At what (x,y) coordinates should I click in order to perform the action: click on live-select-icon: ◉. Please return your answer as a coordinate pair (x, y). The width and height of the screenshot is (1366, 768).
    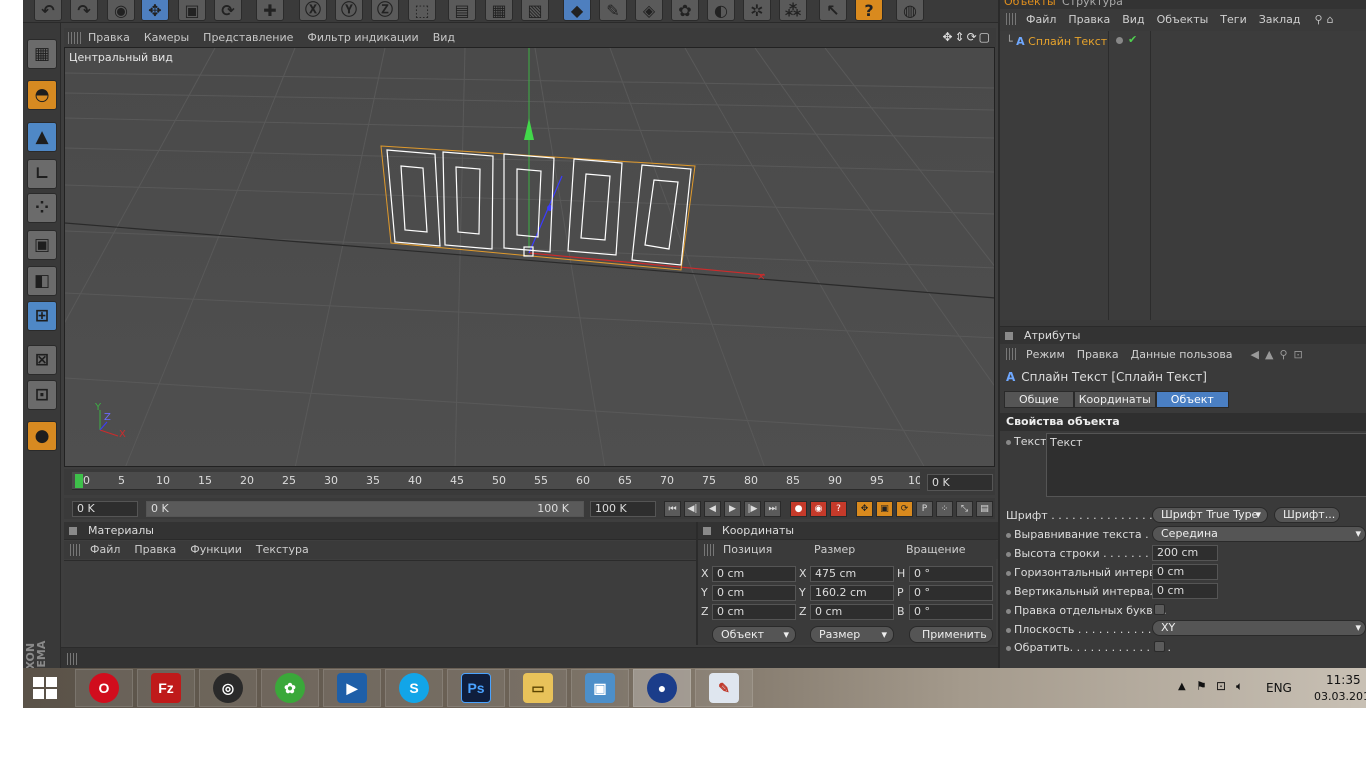
    Looking at the image, I should click on (121, 10).